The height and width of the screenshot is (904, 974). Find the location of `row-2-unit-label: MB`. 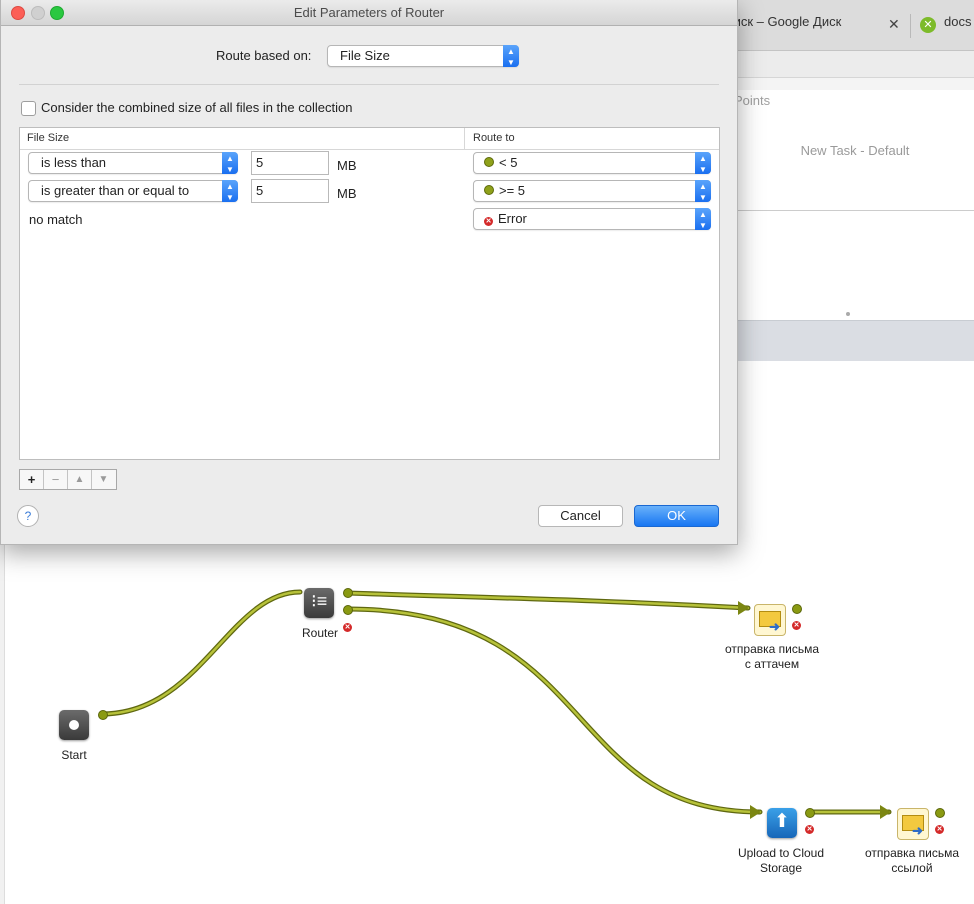

row-2-unit-label: MB is located at coordinates (347, 193).